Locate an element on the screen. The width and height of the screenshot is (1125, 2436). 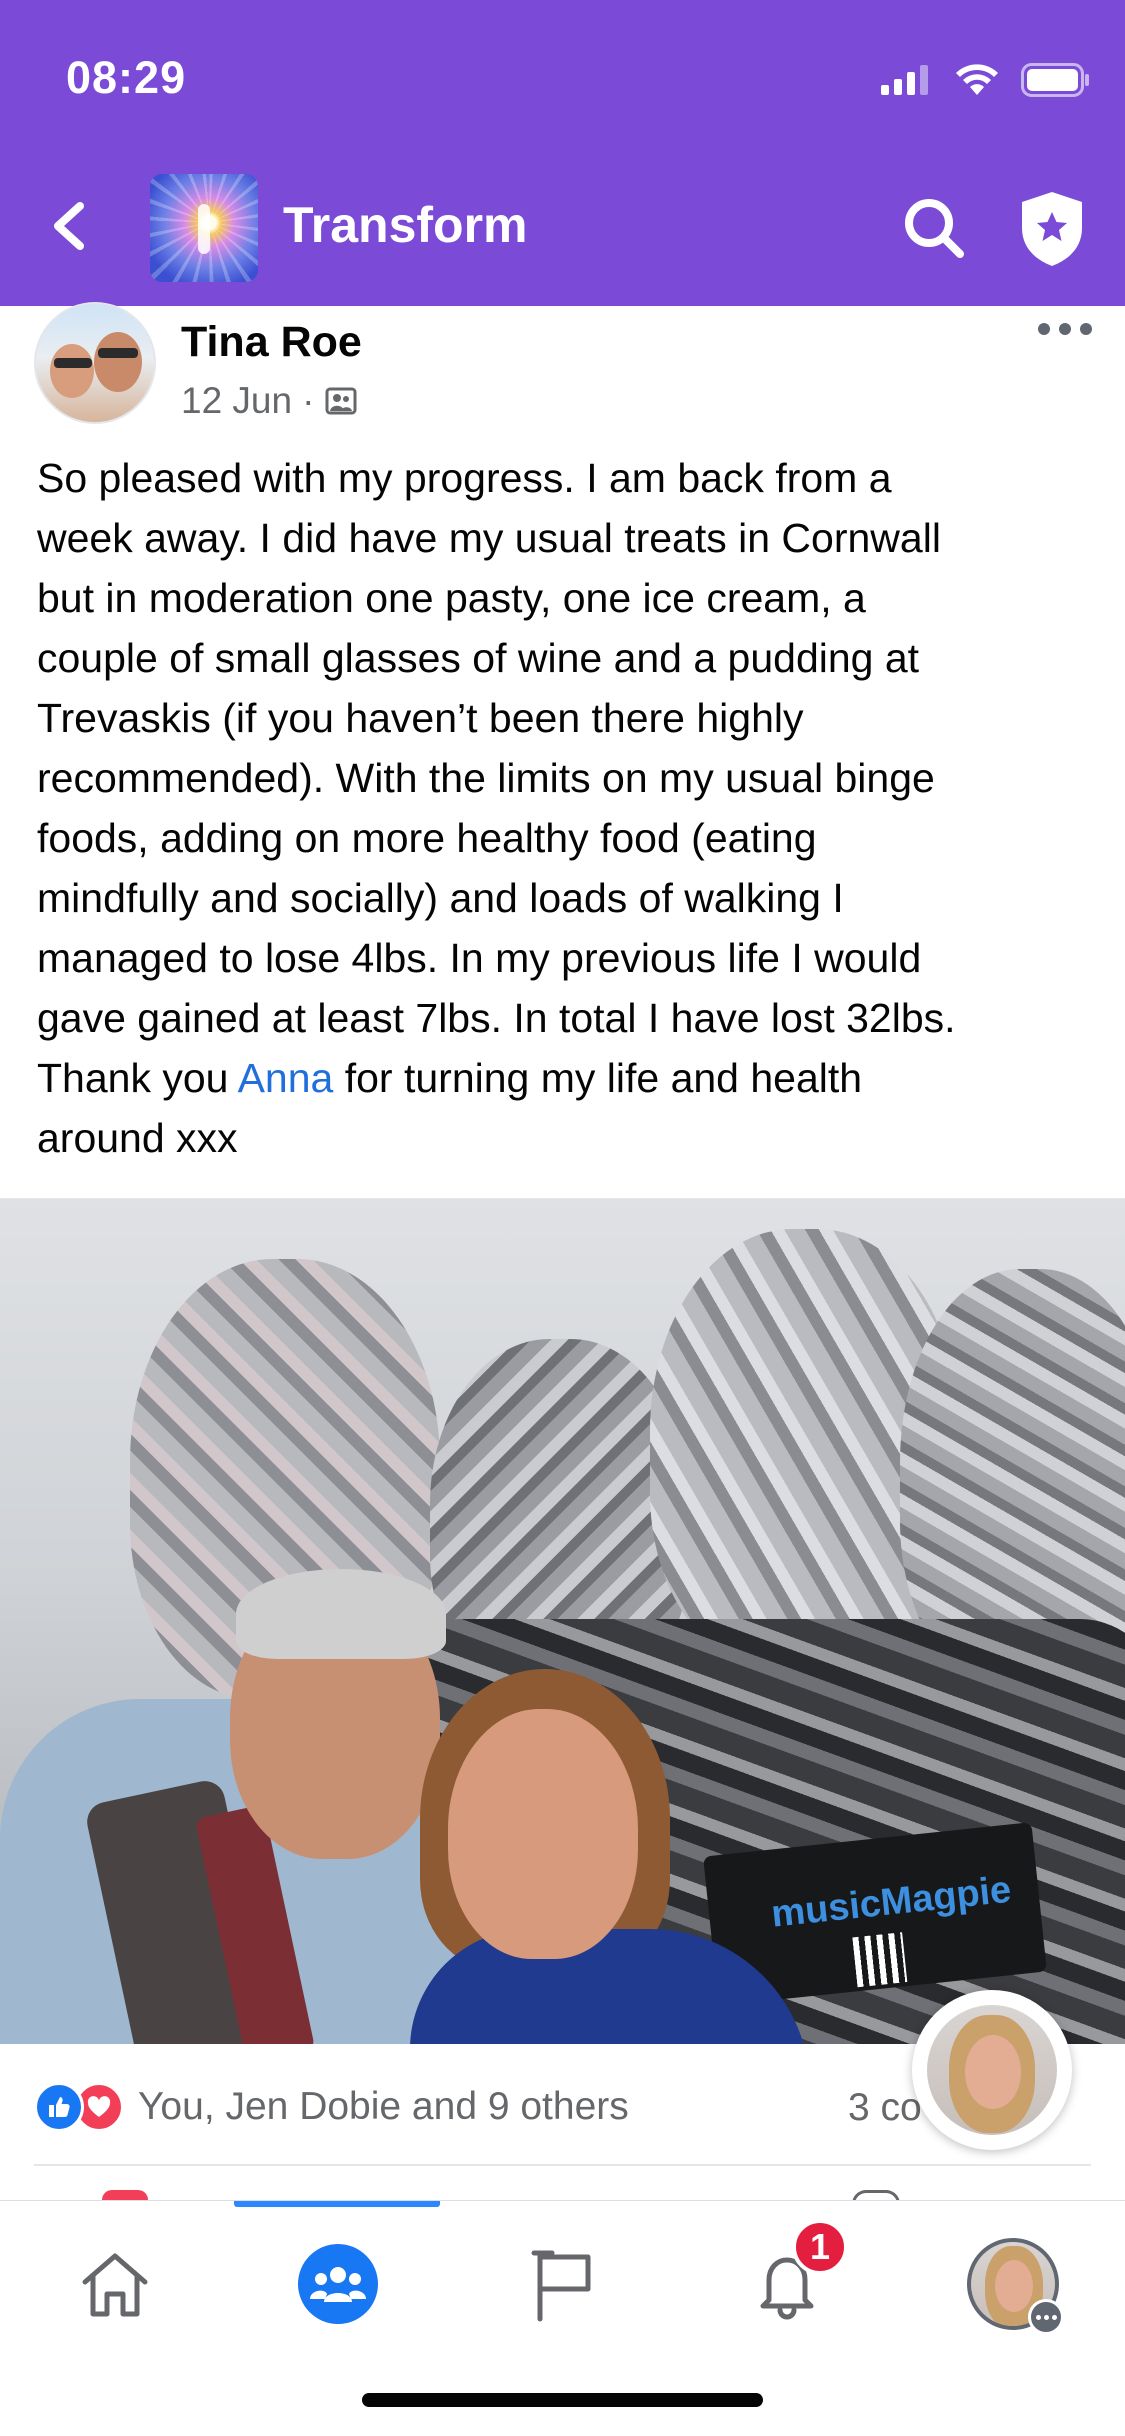
admin-shield-icon is located at coordinates (1052, 228).